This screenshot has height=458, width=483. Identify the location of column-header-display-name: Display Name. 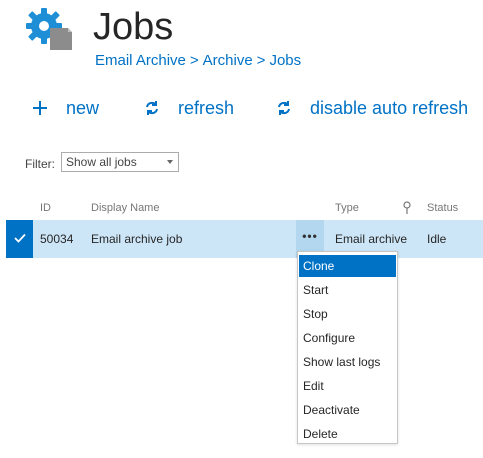
(125, 208).